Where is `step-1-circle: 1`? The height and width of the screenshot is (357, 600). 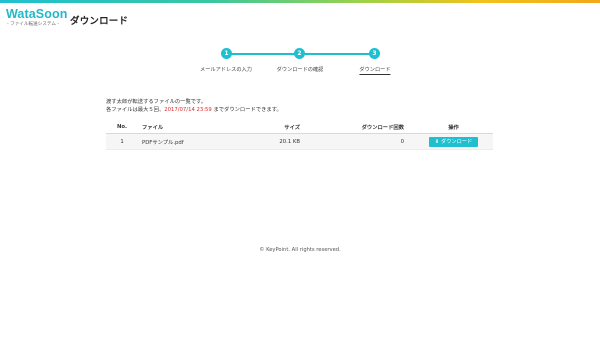 step-1-circle: 1 is located at coordinates (226, 53).